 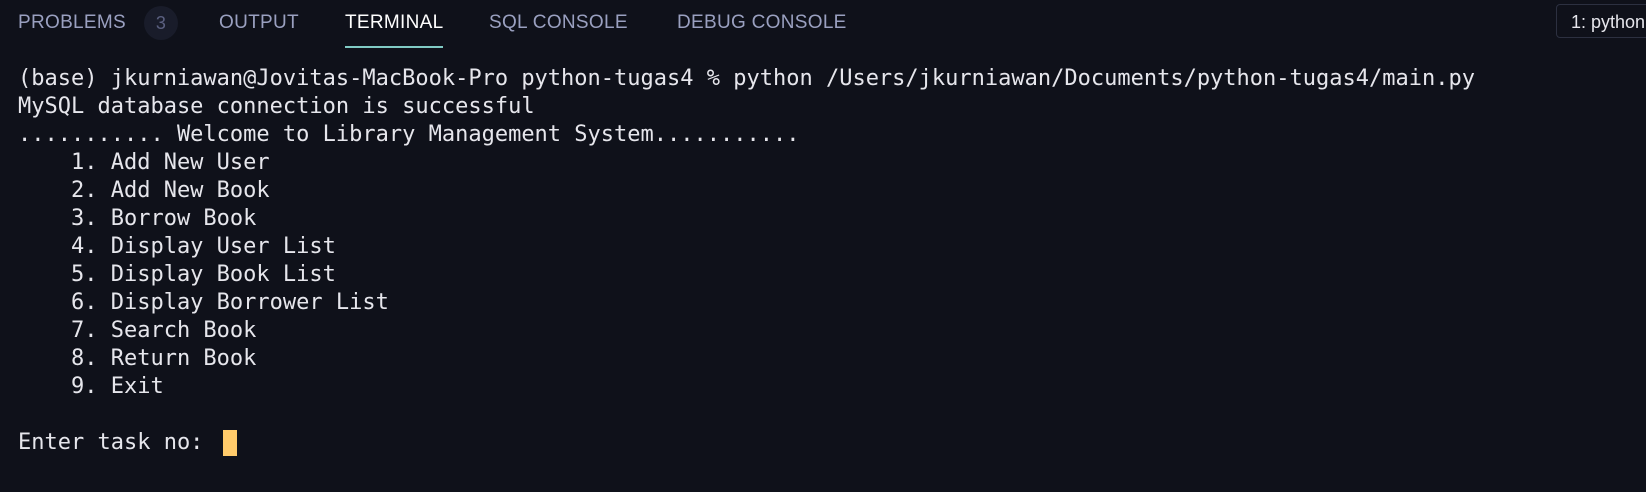 I want to click on menu-item-display-user-list: 4. Display User List, so click(x=177, y=246).